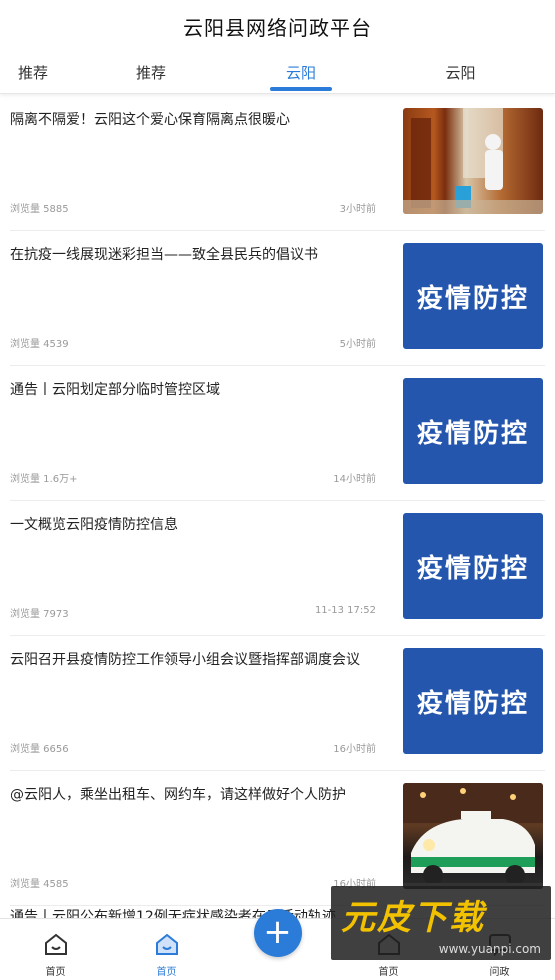 The height and width of the screenshot is (980, 555). What do you see at coordinates (39, 209) in the screenshot?
I see `view-count: 浏览量 5885` at bounding box center [39, 209].